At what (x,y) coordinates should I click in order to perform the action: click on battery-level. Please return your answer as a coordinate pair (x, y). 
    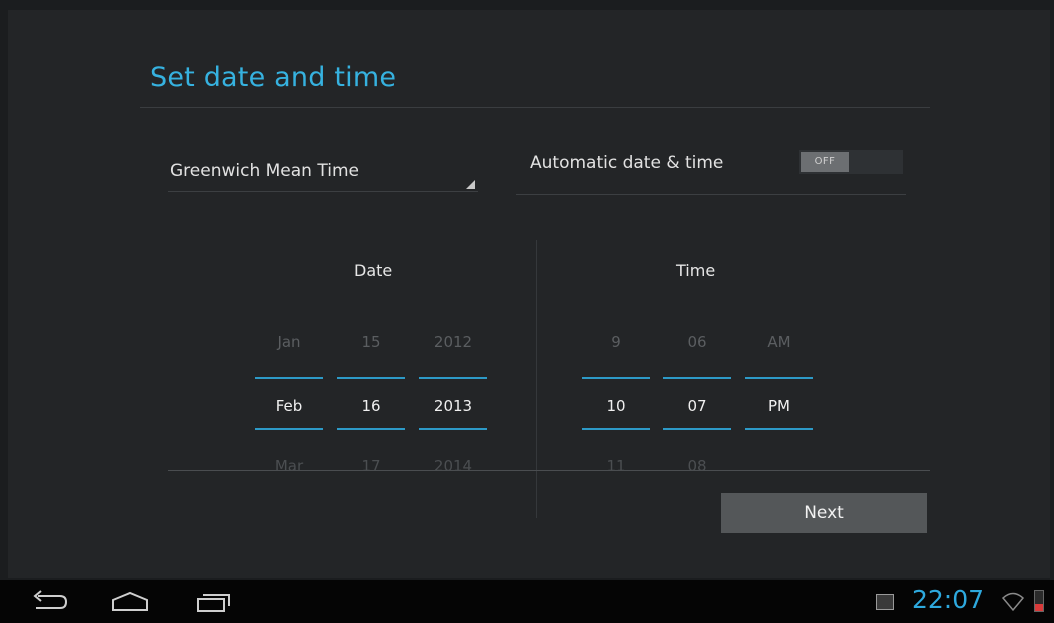
    Looking at the image, I should click on (1039, 607).